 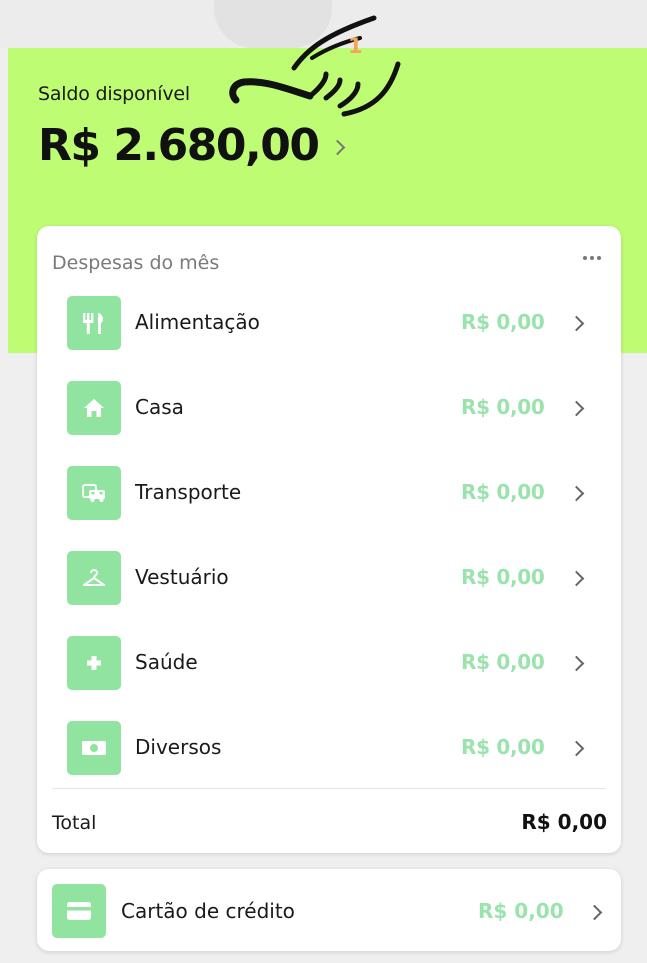 What do you see at coordinates (329, 409) in the screenshot?
I see `expense-row-casa: Casa R$ 0,00` at bounding box center [329, 409].